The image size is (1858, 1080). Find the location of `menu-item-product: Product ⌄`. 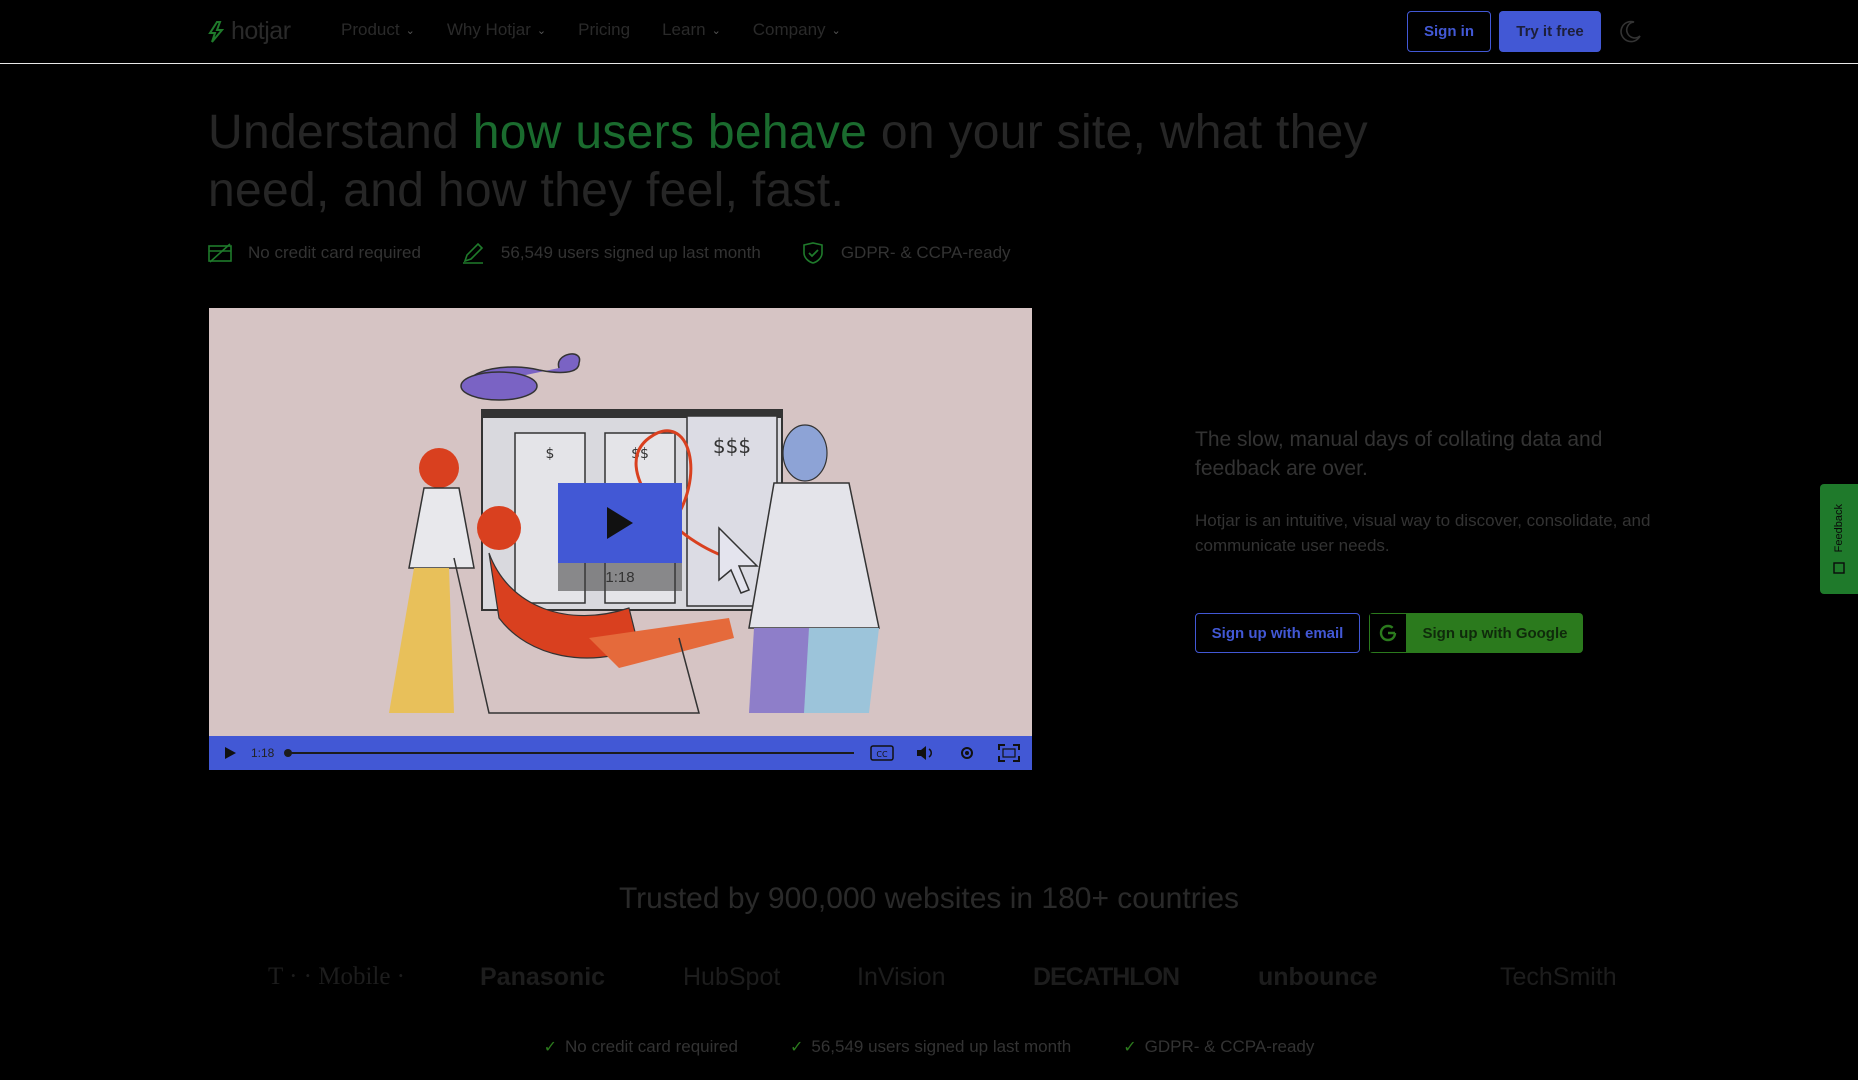

menu-item-product: Product ⌄ is located at coordinates (378, 30).